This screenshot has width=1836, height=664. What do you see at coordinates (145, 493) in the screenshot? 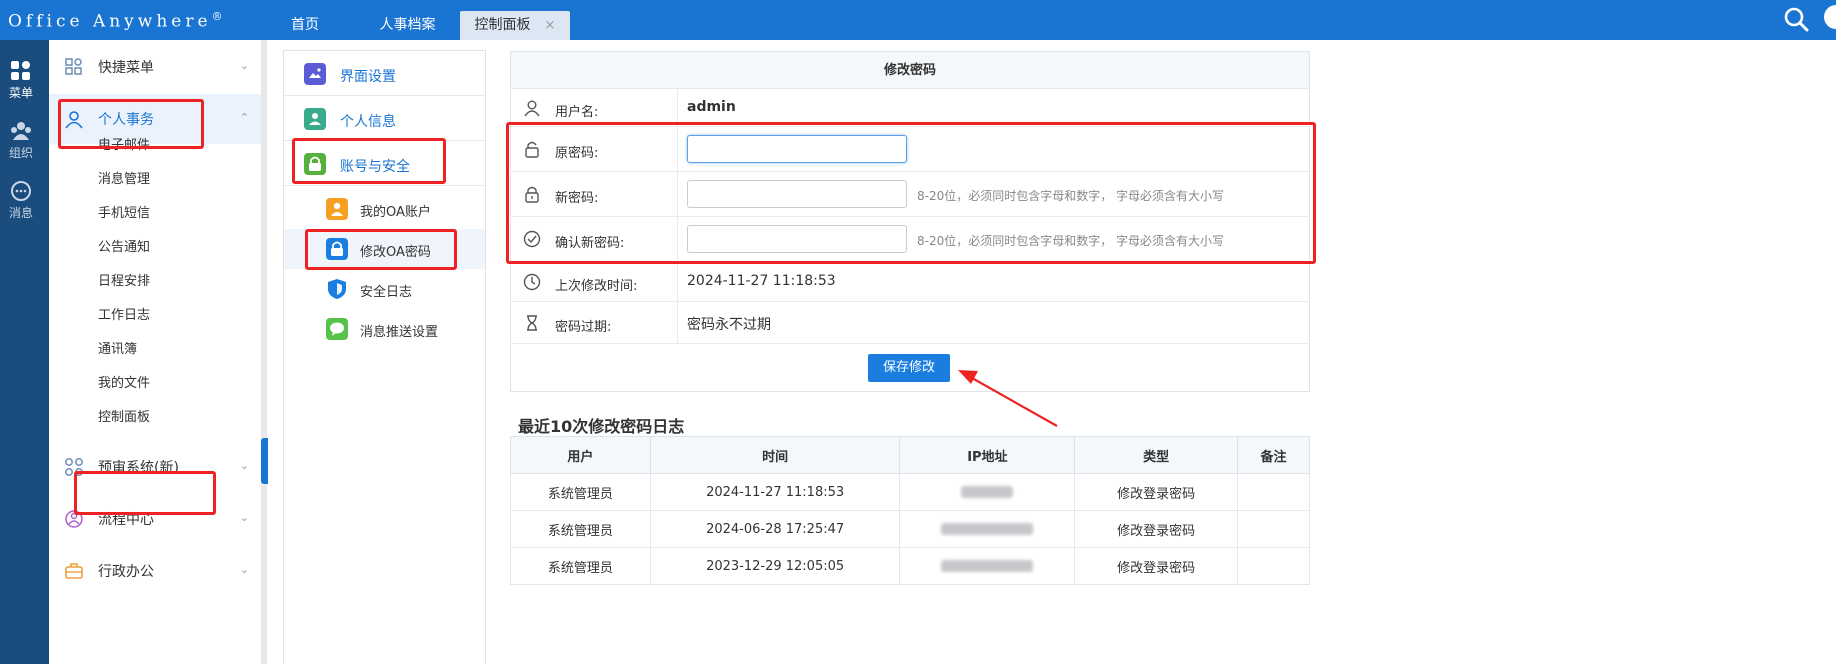
I see `annotation-box-control-panel` at bounding box center [145, 493].